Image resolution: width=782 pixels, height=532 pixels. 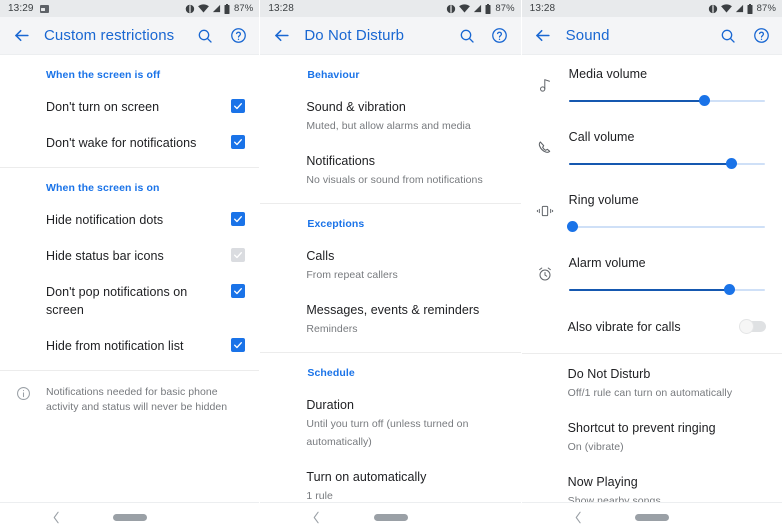 What do you see at coordinates (121, 143) in the screenshot?
I see `setting-label: Don't wake for notifications` at bounding box center [121, 143].